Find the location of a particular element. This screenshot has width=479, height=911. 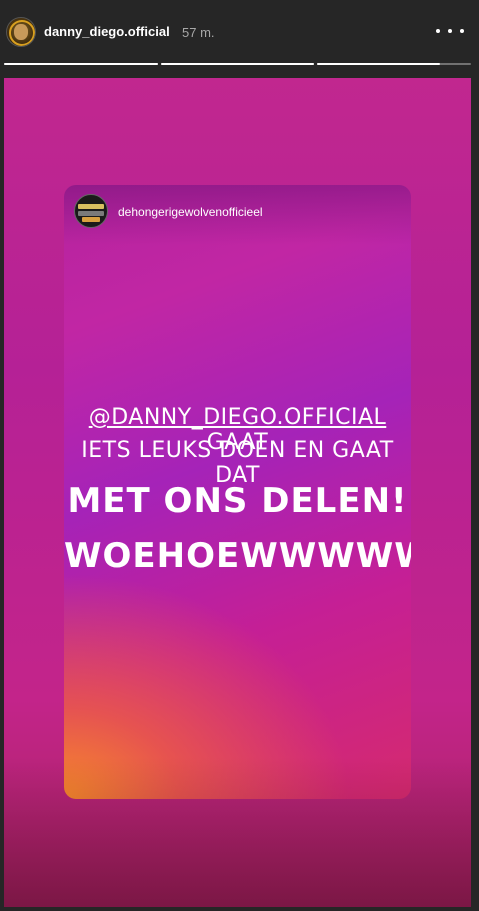

timestamp-label: 57 m. is located at coordinates (198, 32).